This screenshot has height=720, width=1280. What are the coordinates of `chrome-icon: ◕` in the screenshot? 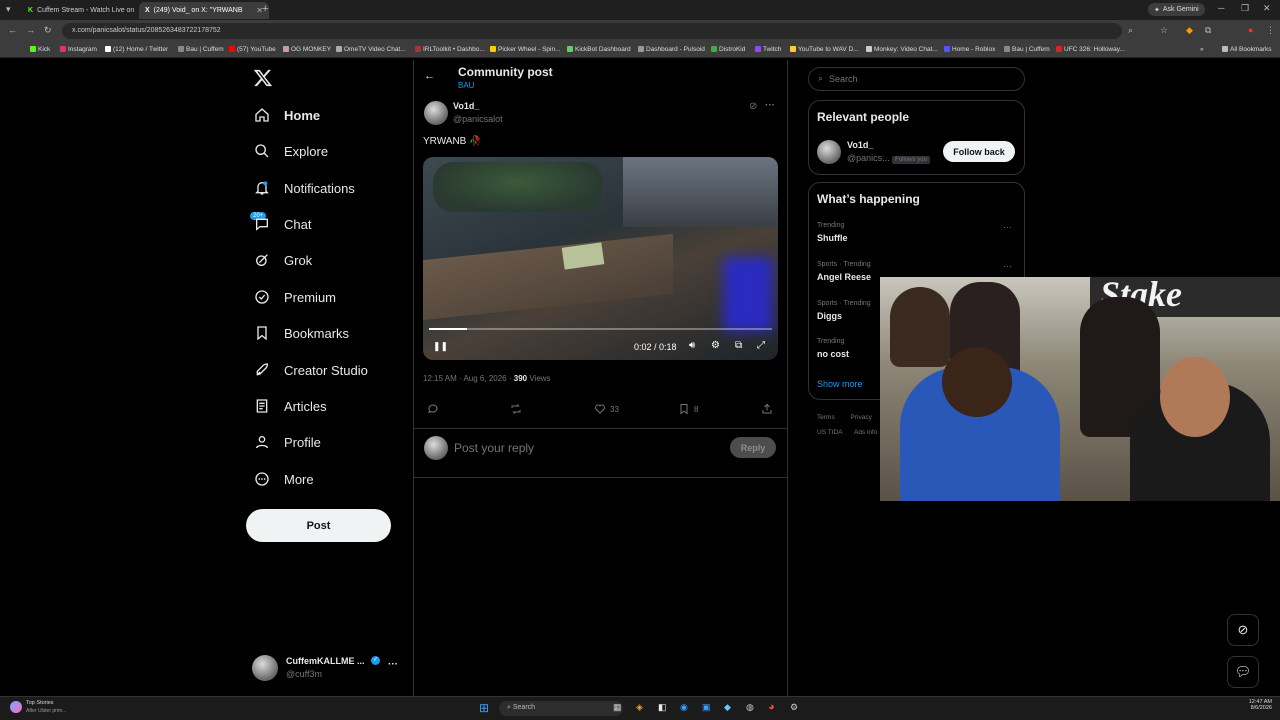 It's located at (771, 707).